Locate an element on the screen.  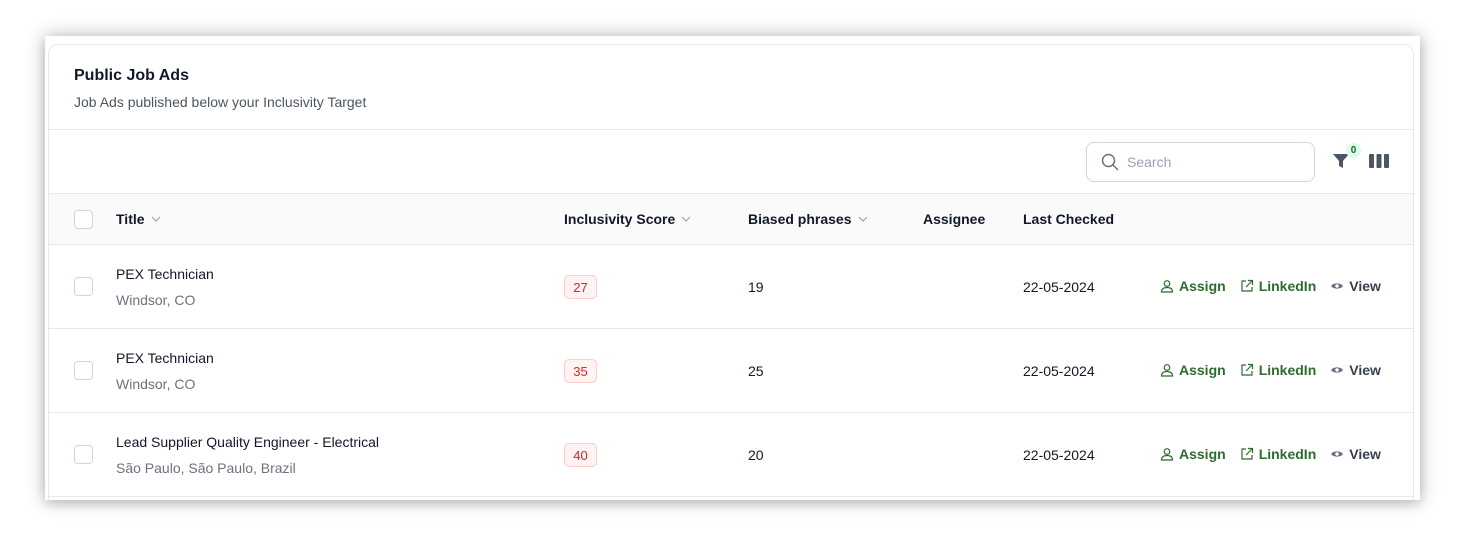
column-header-assignee-label: Assignee is located at coordinates (954, 219).